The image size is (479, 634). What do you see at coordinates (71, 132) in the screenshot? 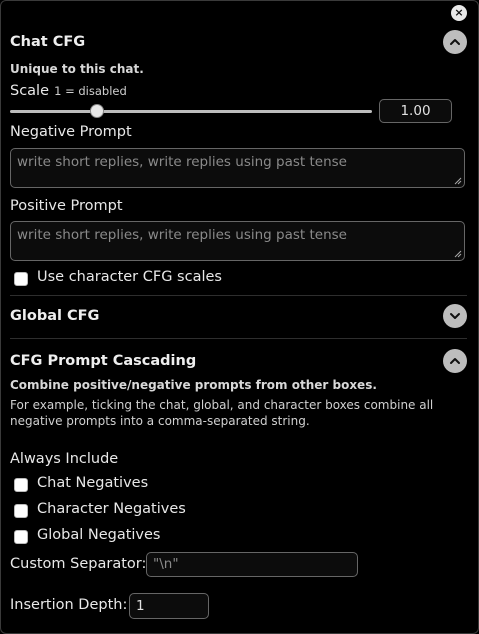
I see `negative-prompt-label: Negative Prompt` at bounding box center [71, 132].